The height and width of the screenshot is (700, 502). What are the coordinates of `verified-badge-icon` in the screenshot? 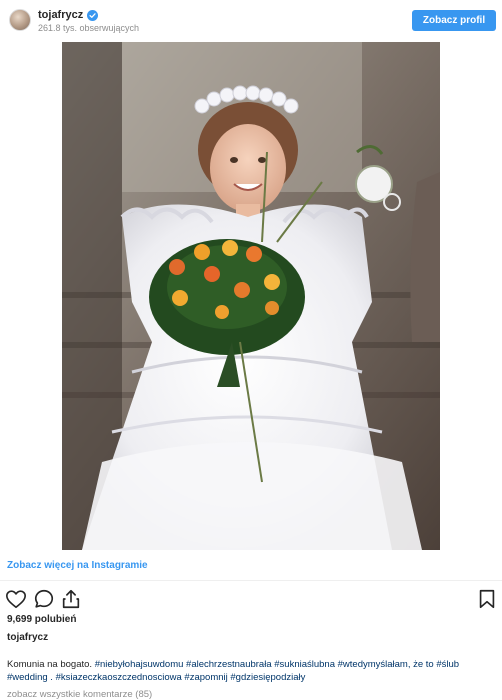 It's located at (93, 15).